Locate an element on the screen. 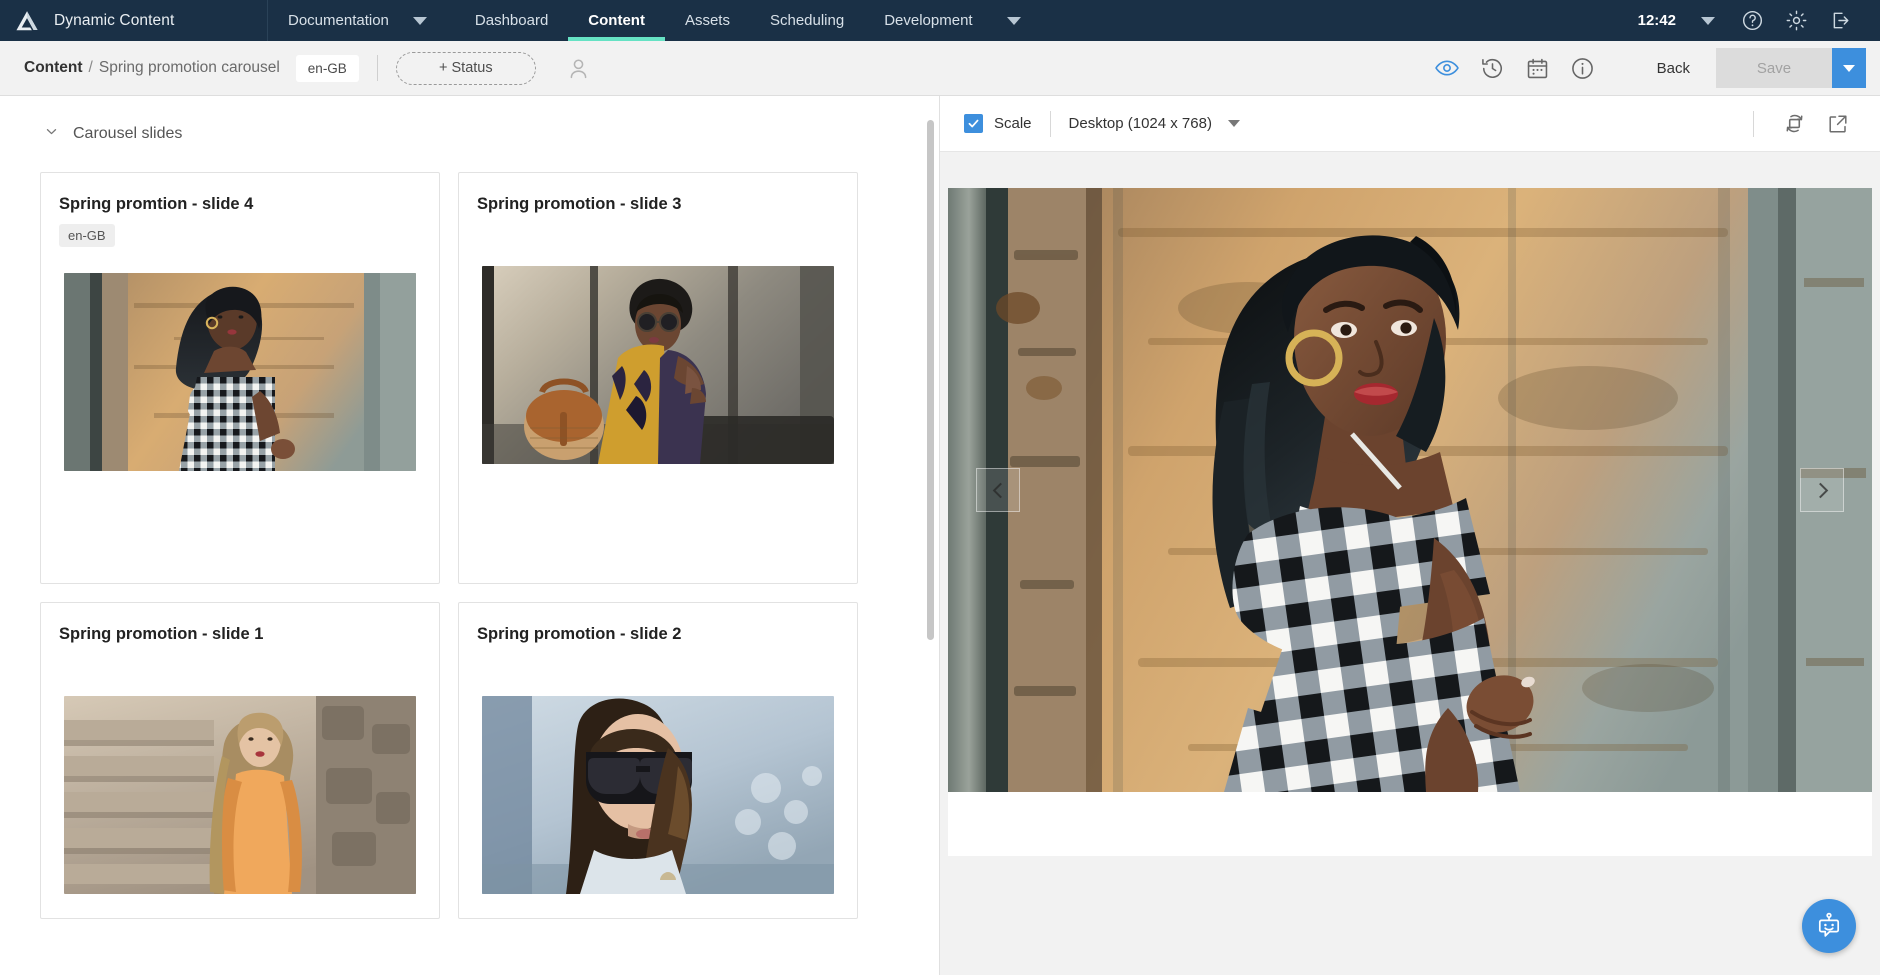  slide-card: Spring promotion - slide 2 is located at coordinates (658, 760).